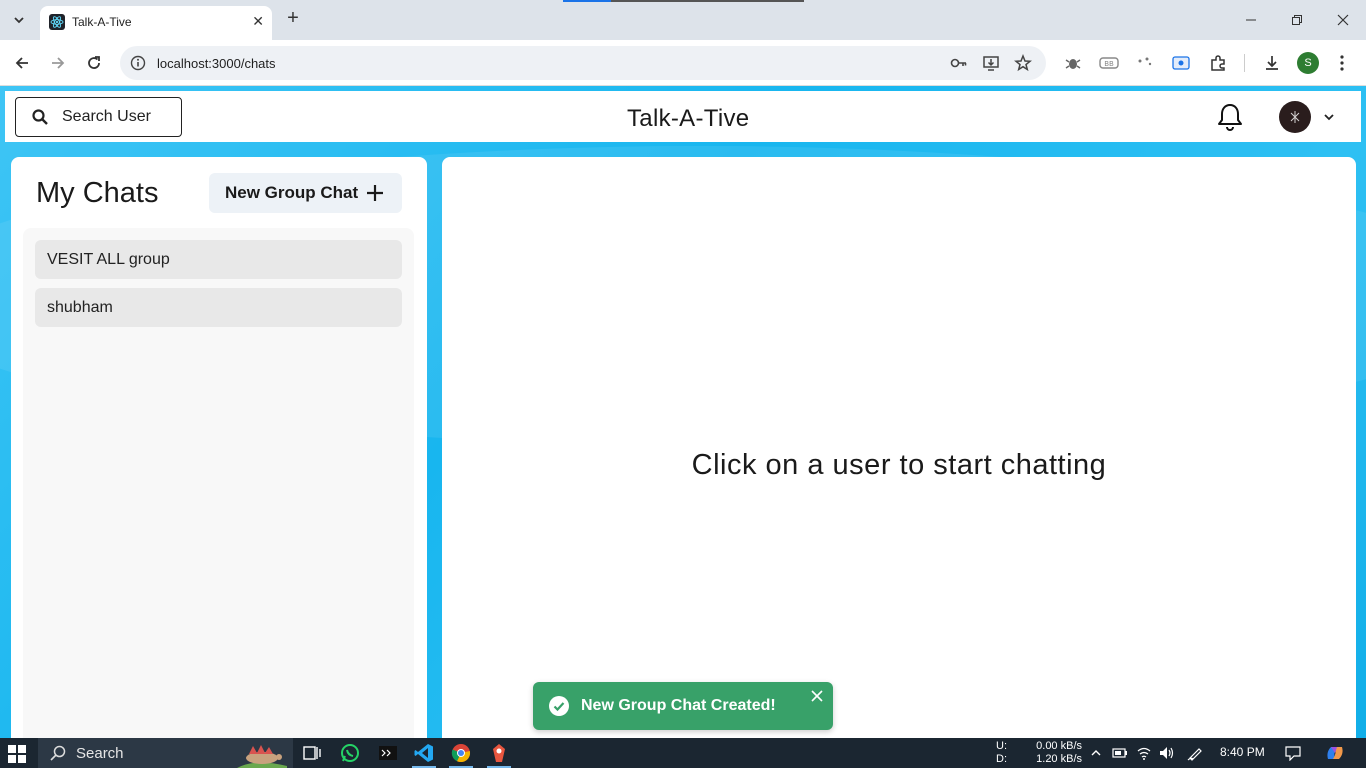 The image size is (1366, 768). I want to click on restore-window-icon, so click(1297, 20).